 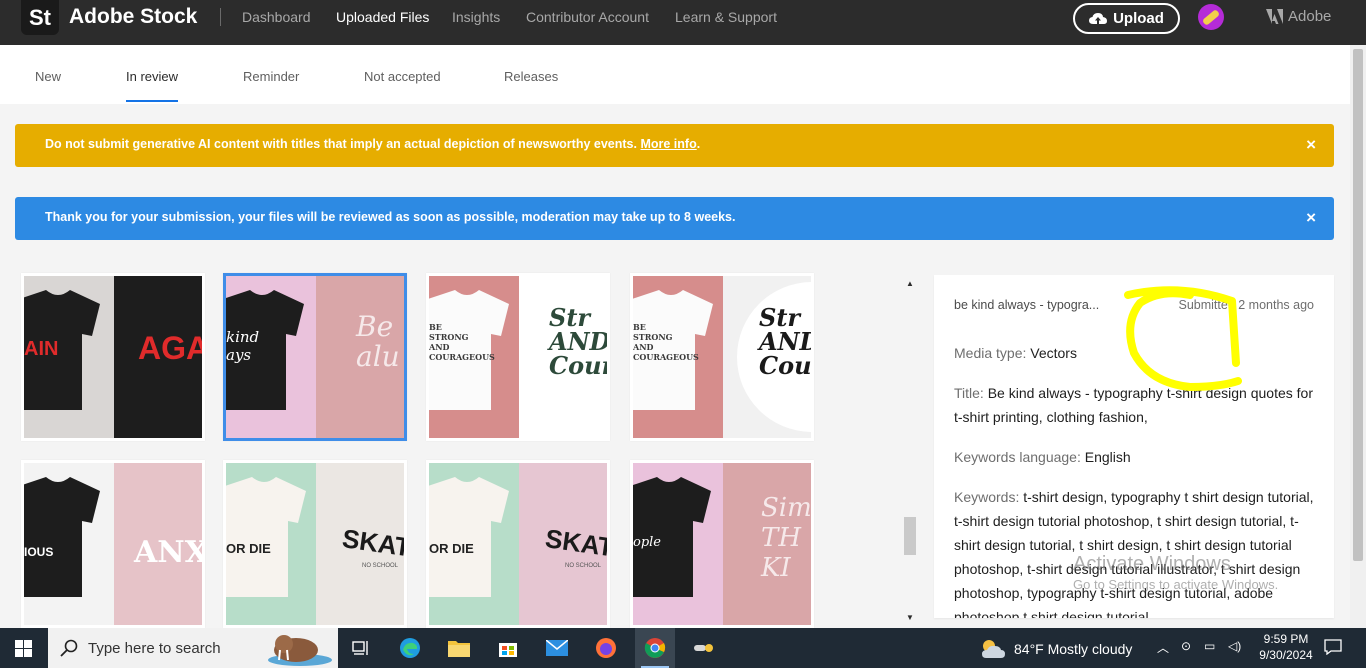 What do you see at coordinates (410, 648) in the screenshot?
I see `edge-browser-icon` at bounding box center [410, 648].